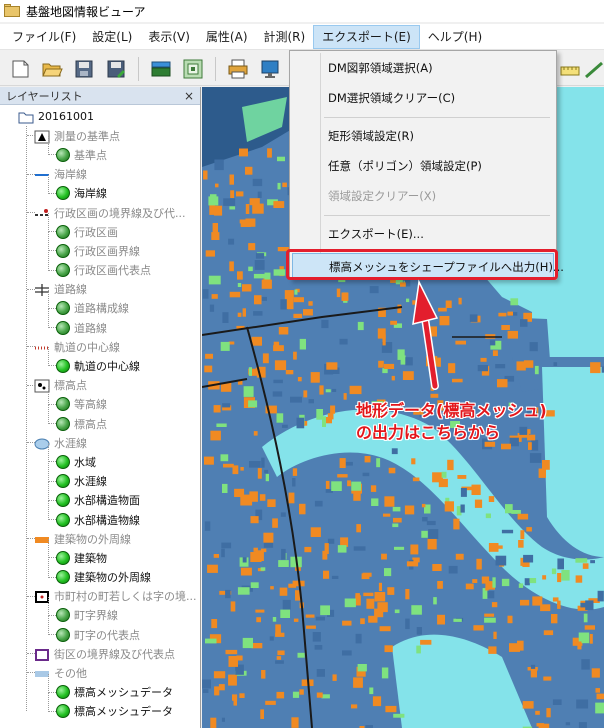  What do you see at coordinates (366, 36) in the screenshot?
I see `menu-export: エクスポート(E)` at bounding box center [366, 36].